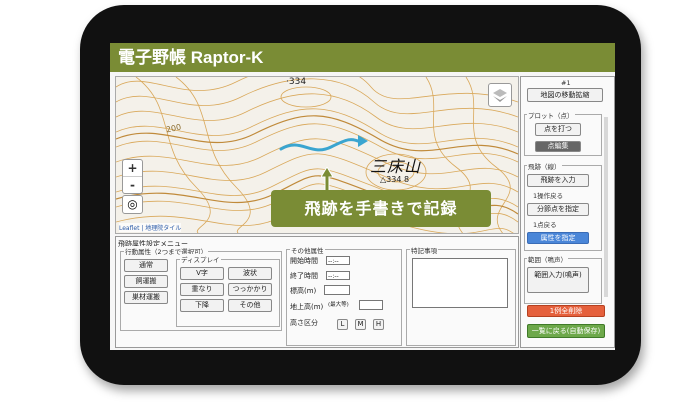 This screenshot has height=410, width=700. Describe the element at coordinates (250, 289) in the screenshot. I see `display-attack-button: つっかかり` at that location.